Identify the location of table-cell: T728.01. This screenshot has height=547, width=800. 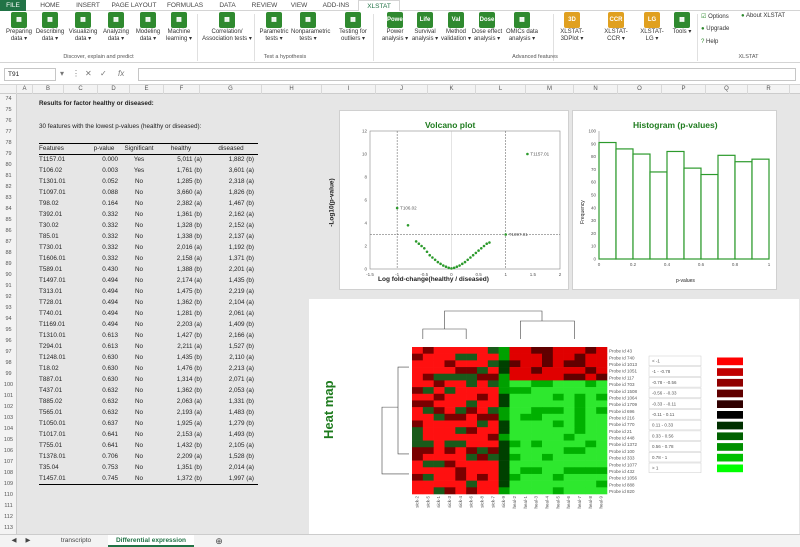
(63, 302).